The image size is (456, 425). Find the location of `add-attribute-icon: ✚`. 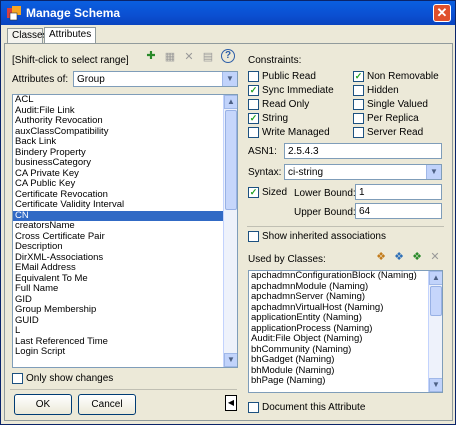

add-attribute-icon: ✚ is located at coordinates (151, 56).